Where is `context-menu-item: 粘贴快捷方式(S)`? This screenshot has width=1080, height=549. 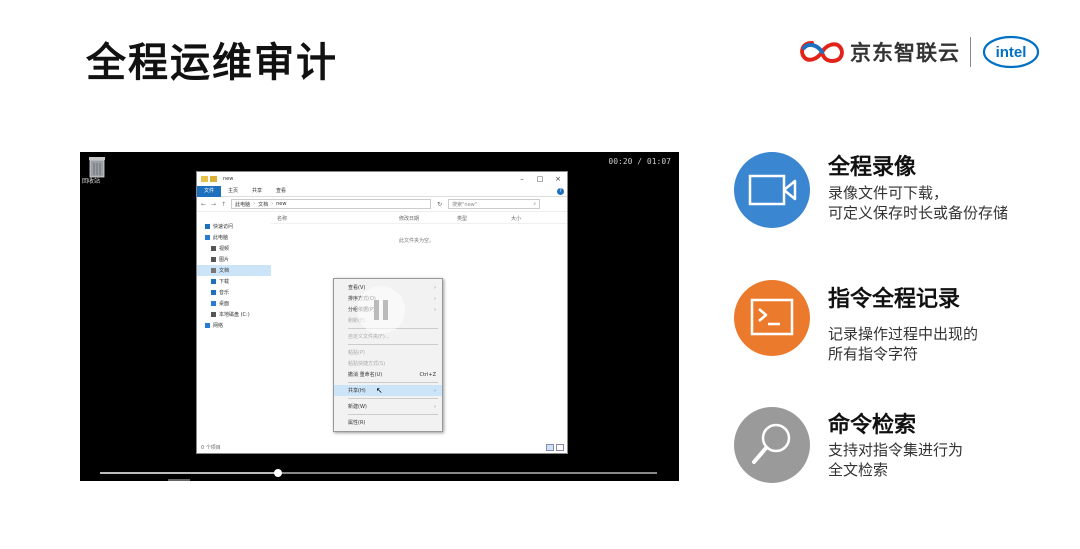
context-menu-item: 粘贴快捷方式(S) is located at coordinates (388, 363).